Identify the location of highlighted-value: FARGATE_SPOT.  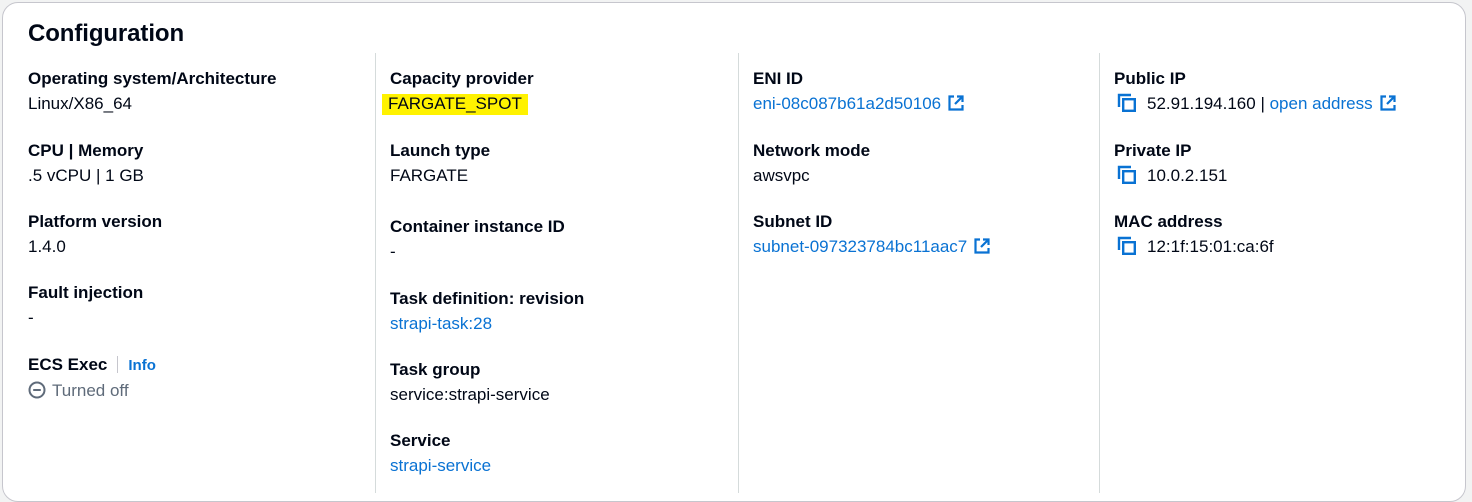
(455, 104).